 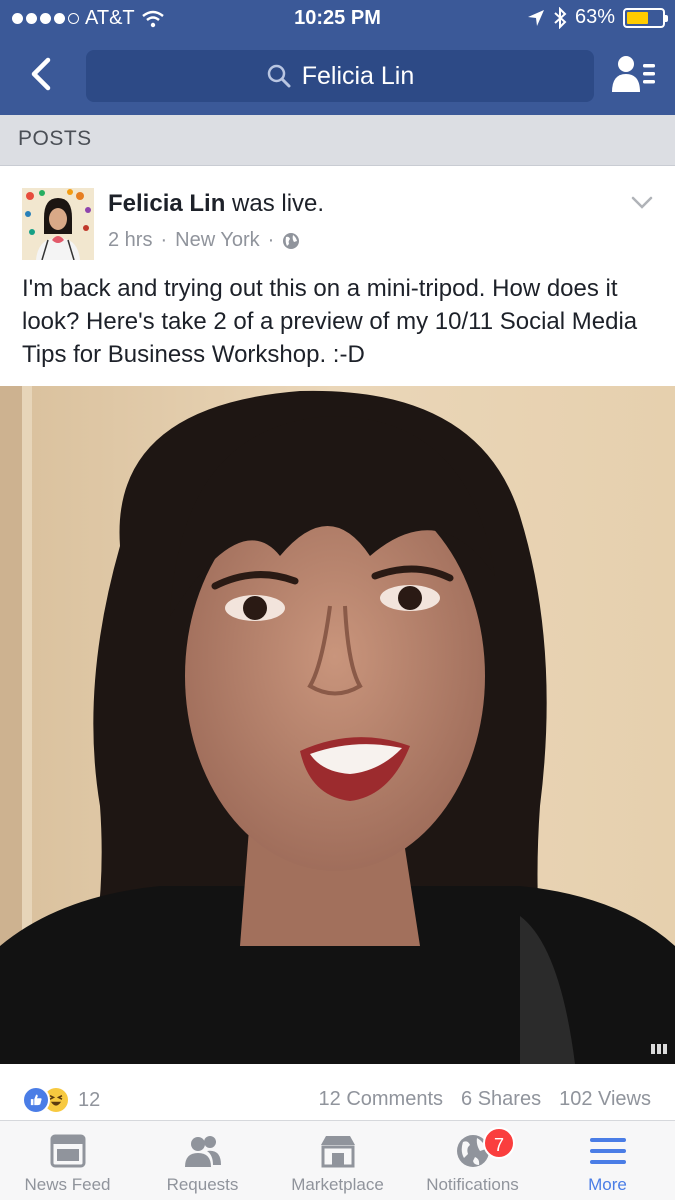 I want to click on comments-count: 12 Comments, so click(x=381, y=1099).